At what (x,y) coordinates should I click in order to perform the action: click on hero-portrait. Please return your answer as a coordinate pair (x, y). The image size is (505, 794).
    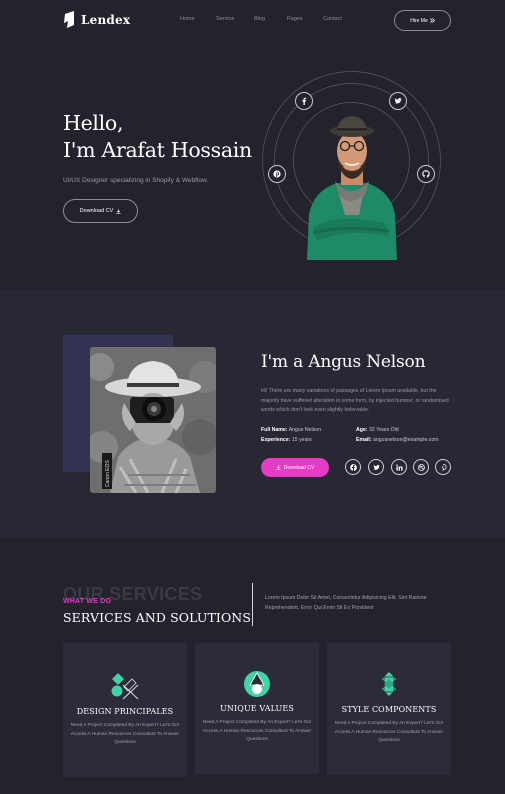
    Looking at the image, I should click on (351, 165).